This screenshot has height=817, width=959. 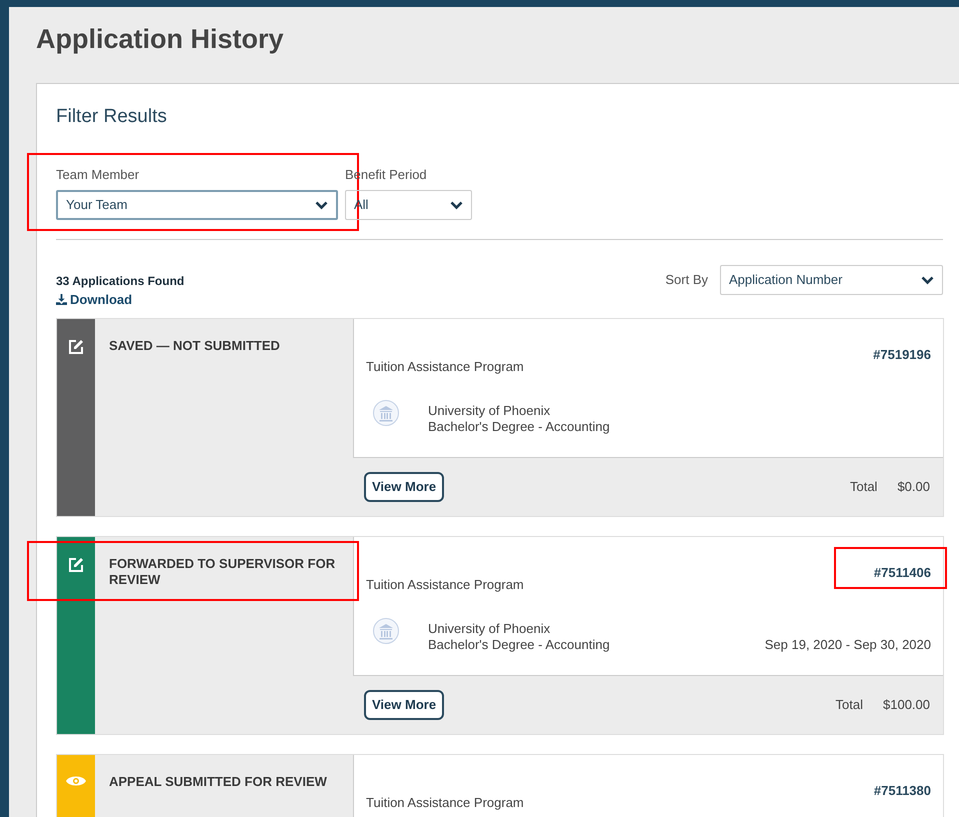 I want to click on download-icon, so click(x=61, y=300).